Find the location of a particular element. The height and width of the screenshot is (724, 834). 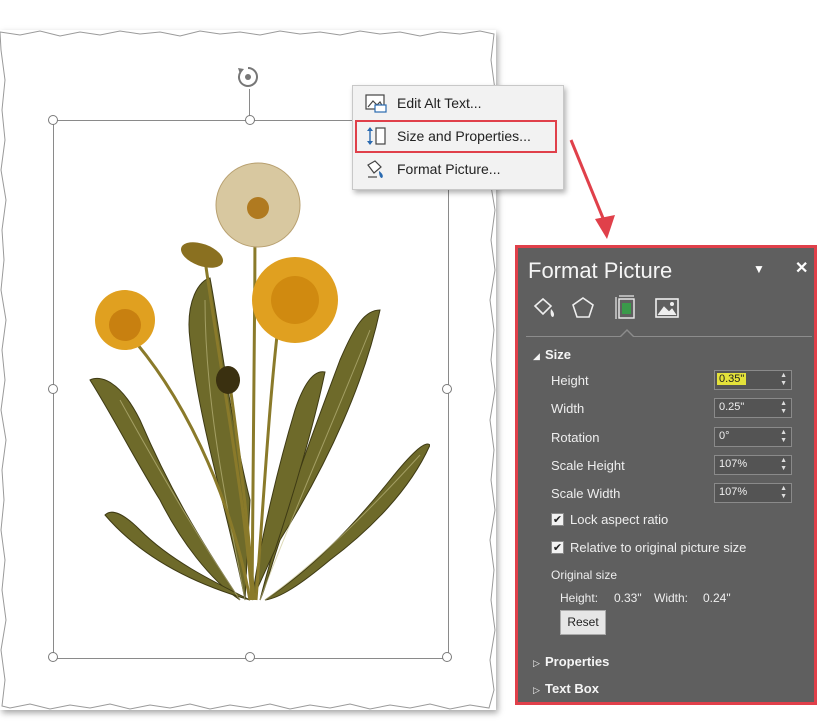

resize-handle-top-left is located at coordinates (53, 120).